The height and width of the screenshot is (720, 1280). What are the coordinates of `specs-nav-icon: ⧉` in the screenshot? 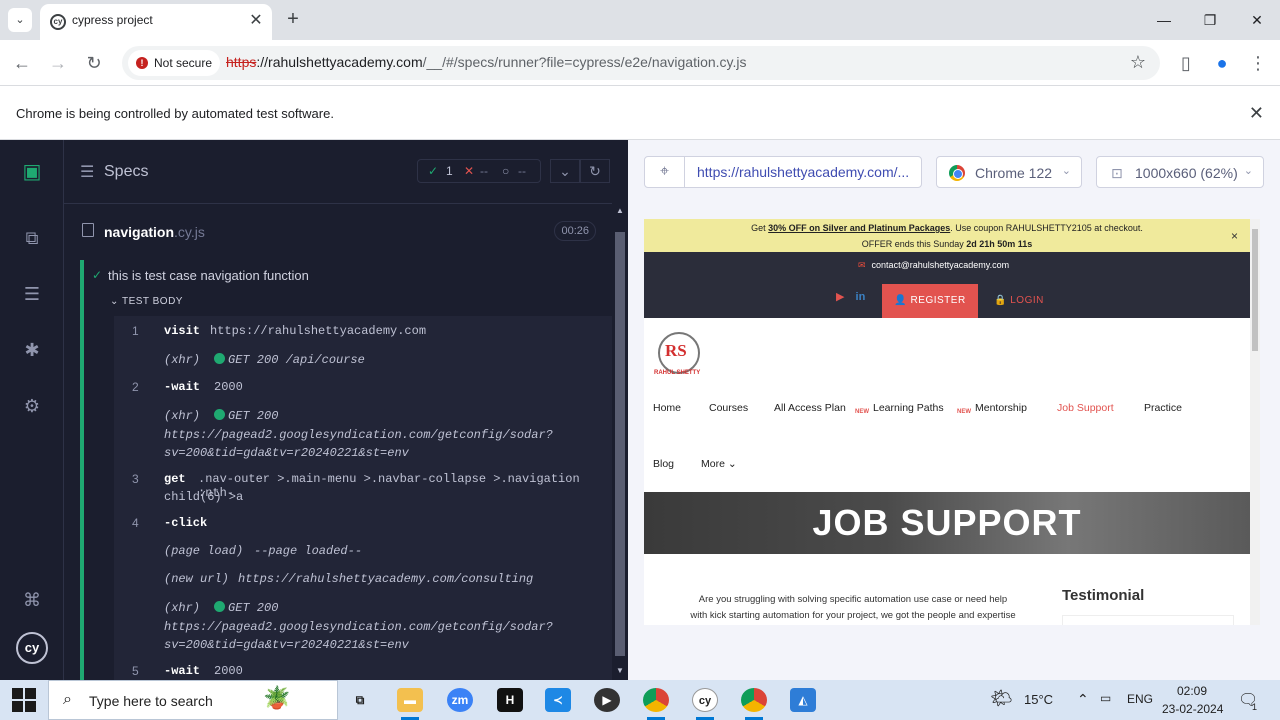 It's located at (32, 238).